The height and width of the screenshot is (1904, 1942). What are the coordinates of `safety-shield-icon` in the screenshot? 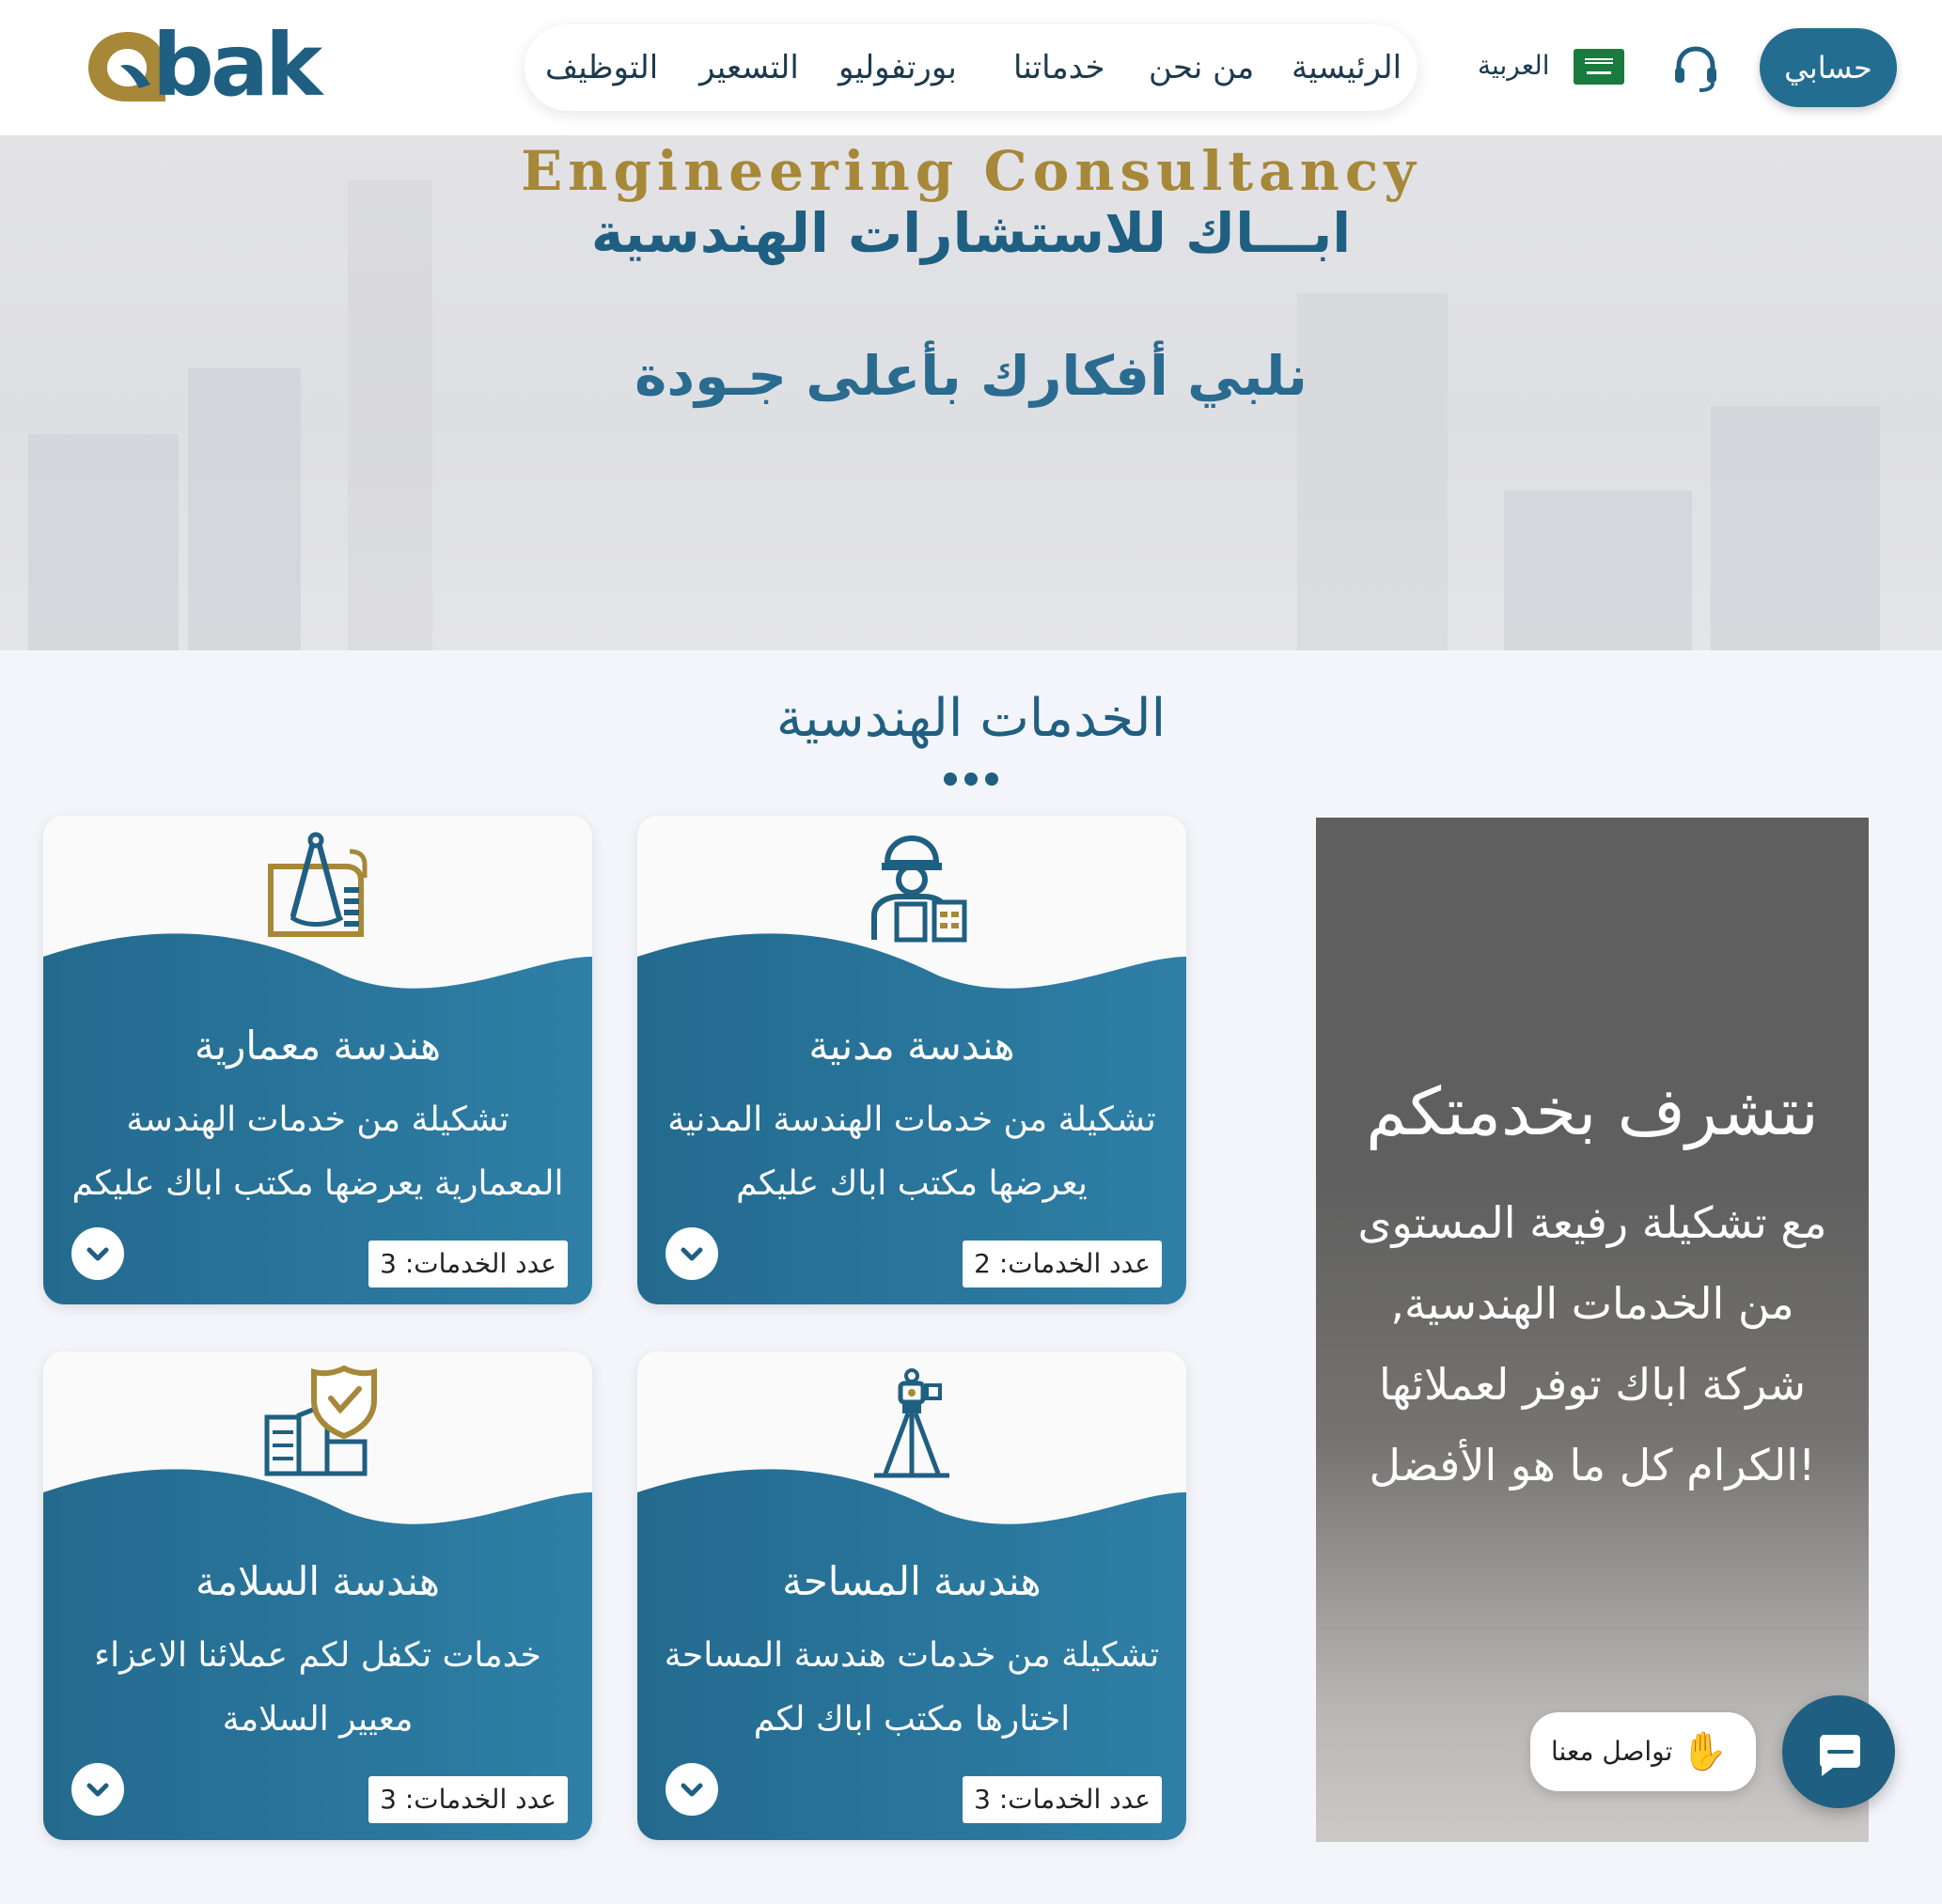 It's located at (320, 1420).